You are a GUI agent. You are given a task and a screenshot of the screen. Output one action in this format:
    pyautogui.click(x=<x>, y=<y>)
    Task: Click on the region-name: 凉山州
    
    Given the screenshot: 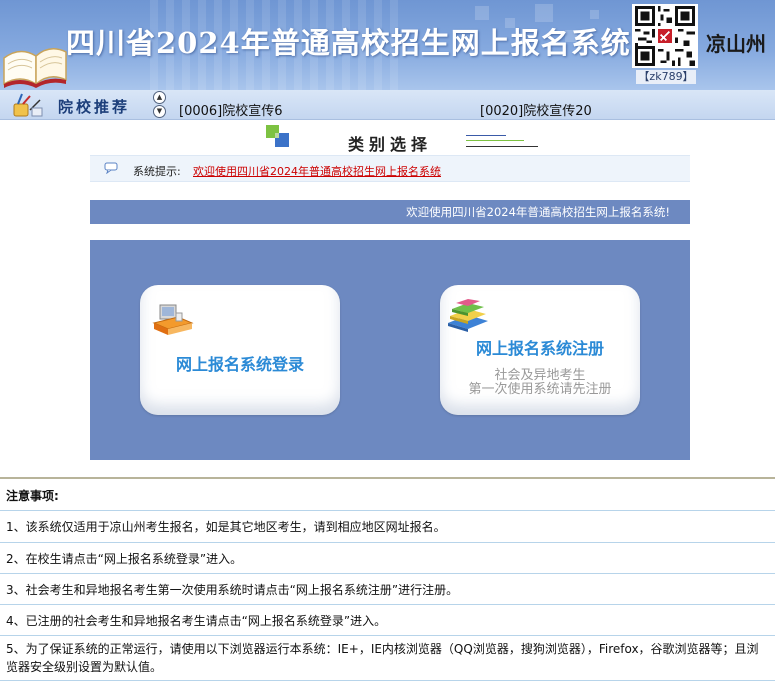 What is the action you would take?
    pyautogui.click(x=736, y=44)
    